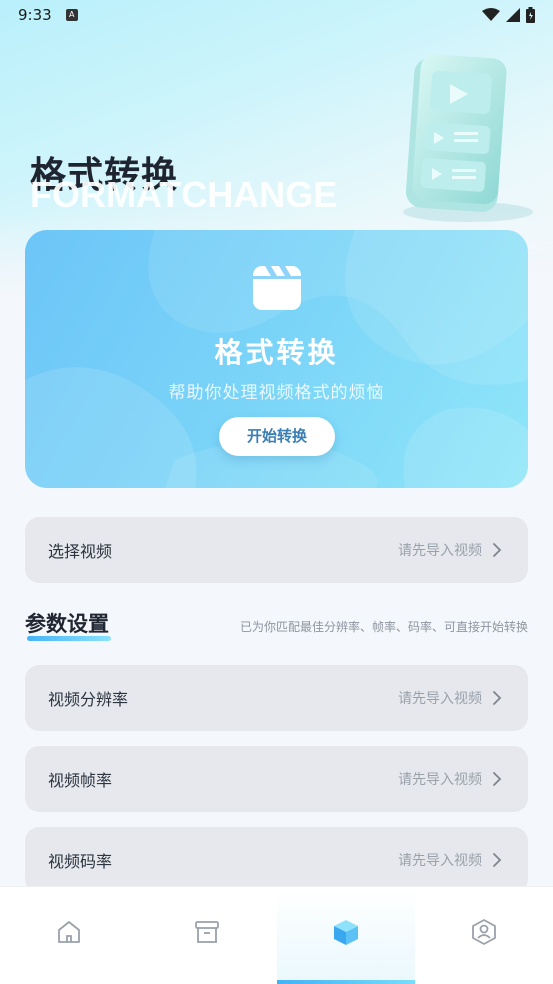  I want to click on battery-icon, so click(530, 15).